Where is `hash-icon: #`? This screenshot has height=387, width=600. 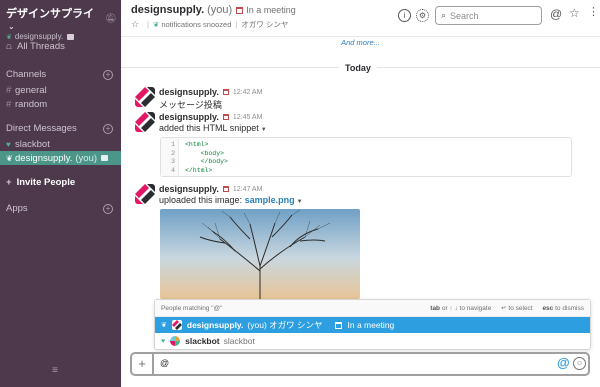 hash-icon: # is located at coordinates (9, 104).